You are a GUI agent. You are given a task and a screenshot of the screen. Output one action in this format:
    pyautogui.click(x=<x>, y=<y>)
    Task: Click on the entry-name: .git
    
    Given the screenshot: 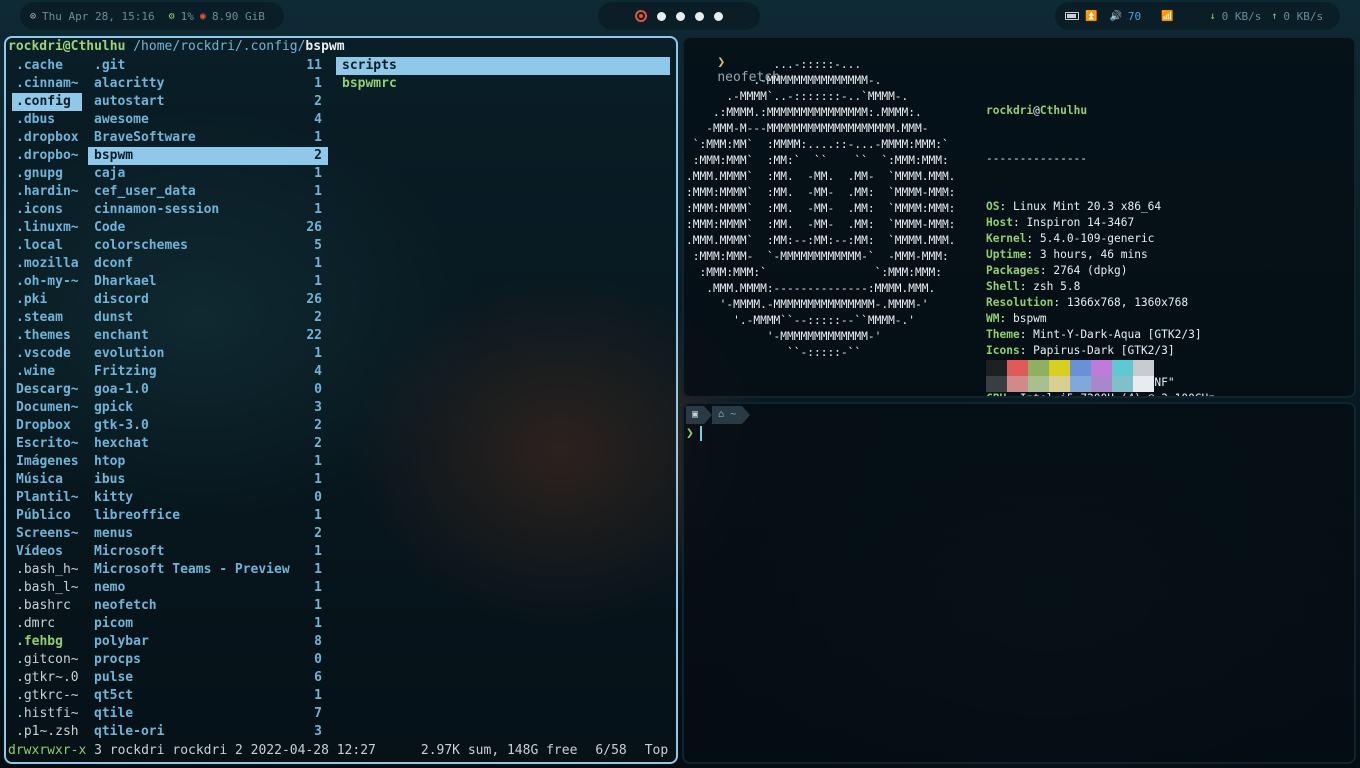 What is the action you would take?
    pyautogui.click(x=110, y=65)
    